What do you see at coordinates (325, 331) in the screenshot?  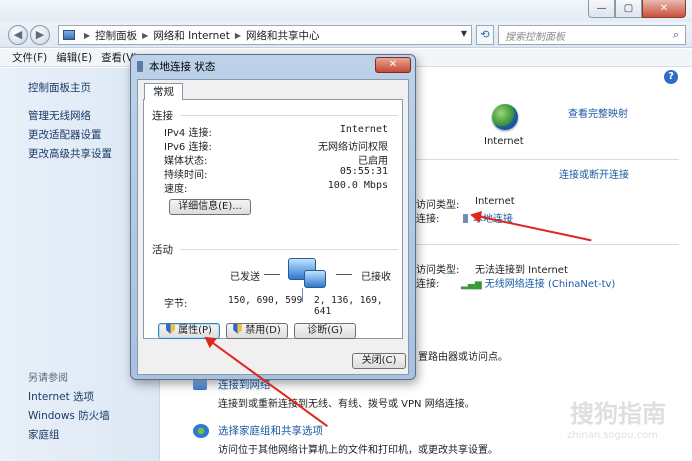 I see `diagnose-button: 诊断(G)` at bounding box center [325, 331].